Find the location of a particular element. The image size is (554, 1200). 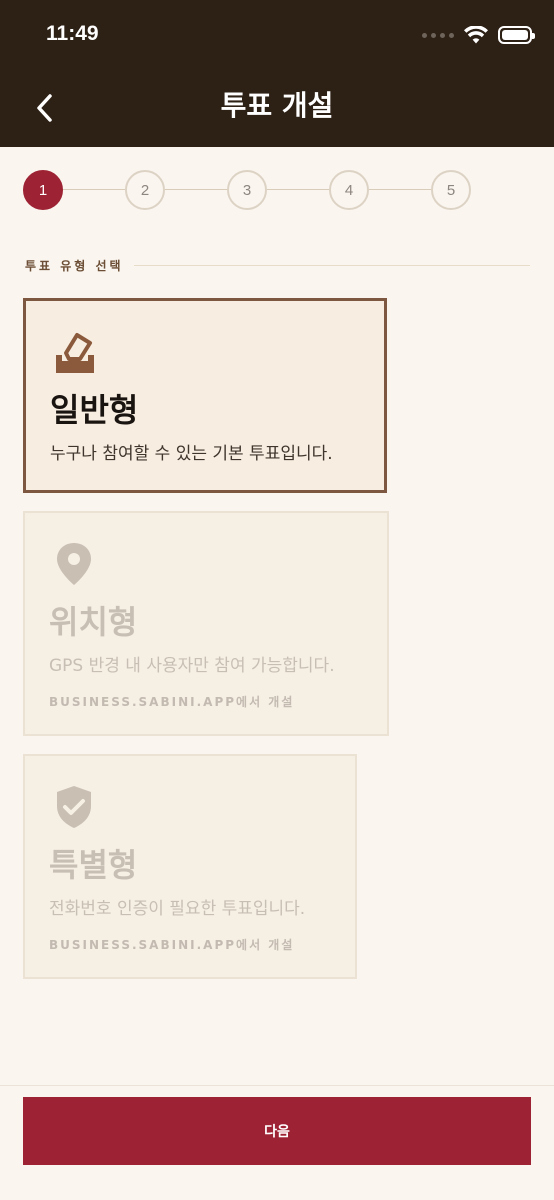

status-icons is located at coordinates (478, 35).